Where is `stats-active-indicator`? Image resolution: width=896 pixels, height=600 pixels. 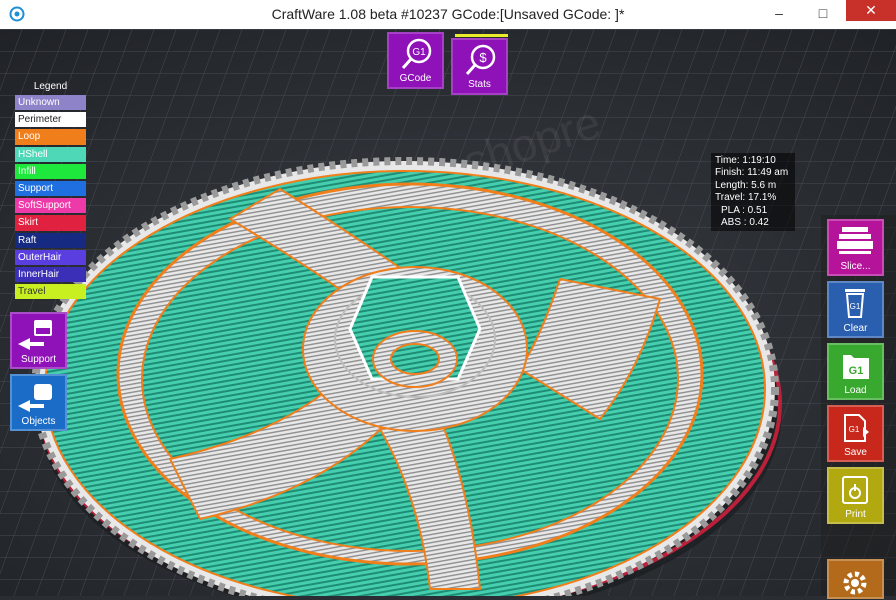
stats-active-indicator is located at coordinates (481, 35).